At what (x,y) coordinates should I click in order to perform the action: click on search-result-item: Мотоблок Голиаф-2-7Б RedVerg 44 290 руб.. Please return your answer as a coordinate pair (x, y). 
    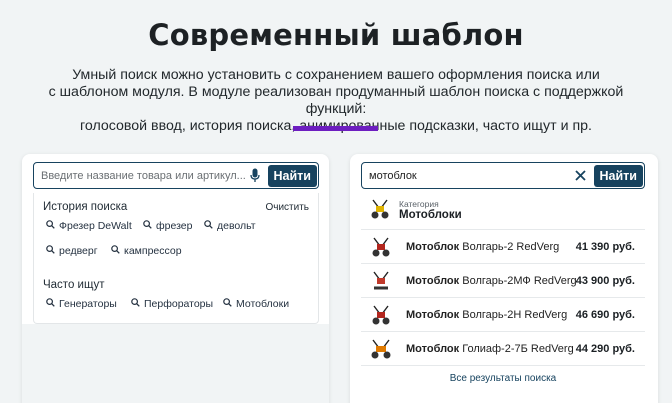
    Looking at the image, I should click on (503, 349).